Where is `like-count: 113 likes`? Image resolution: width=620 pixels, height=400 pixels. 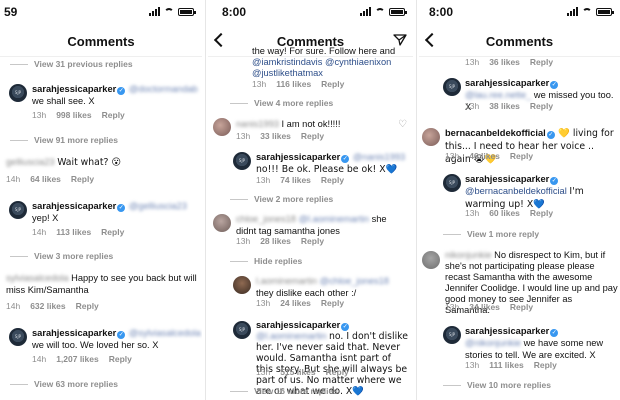 like-count: 113 likes is located at coordinates (73, 232).